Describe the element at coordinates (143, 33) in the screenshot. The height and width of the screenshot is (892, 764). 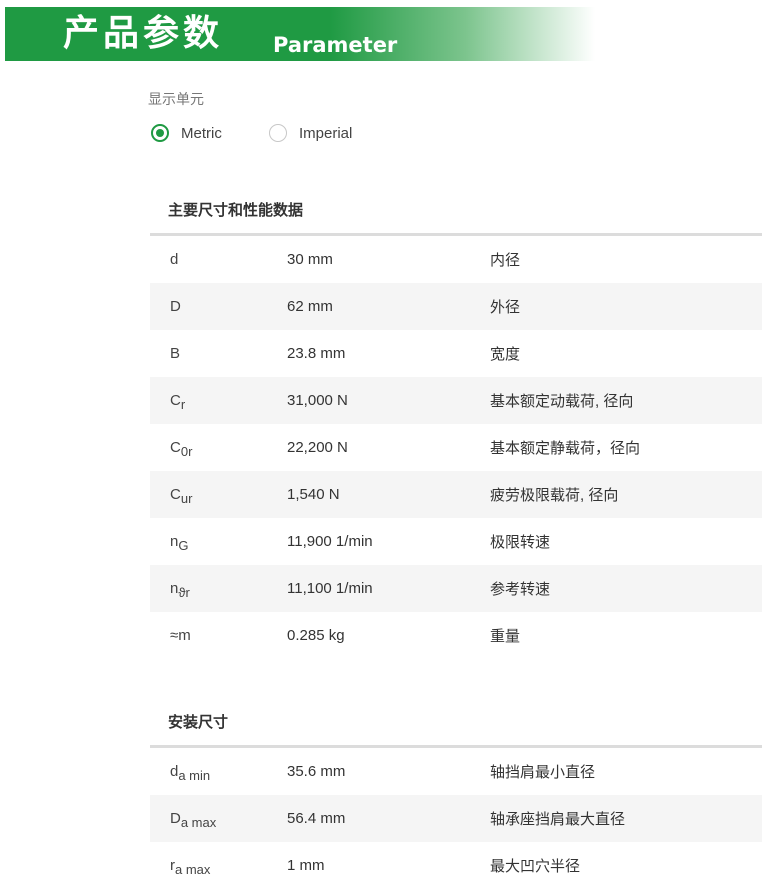
I see `page-title: 产品参数` at that location.